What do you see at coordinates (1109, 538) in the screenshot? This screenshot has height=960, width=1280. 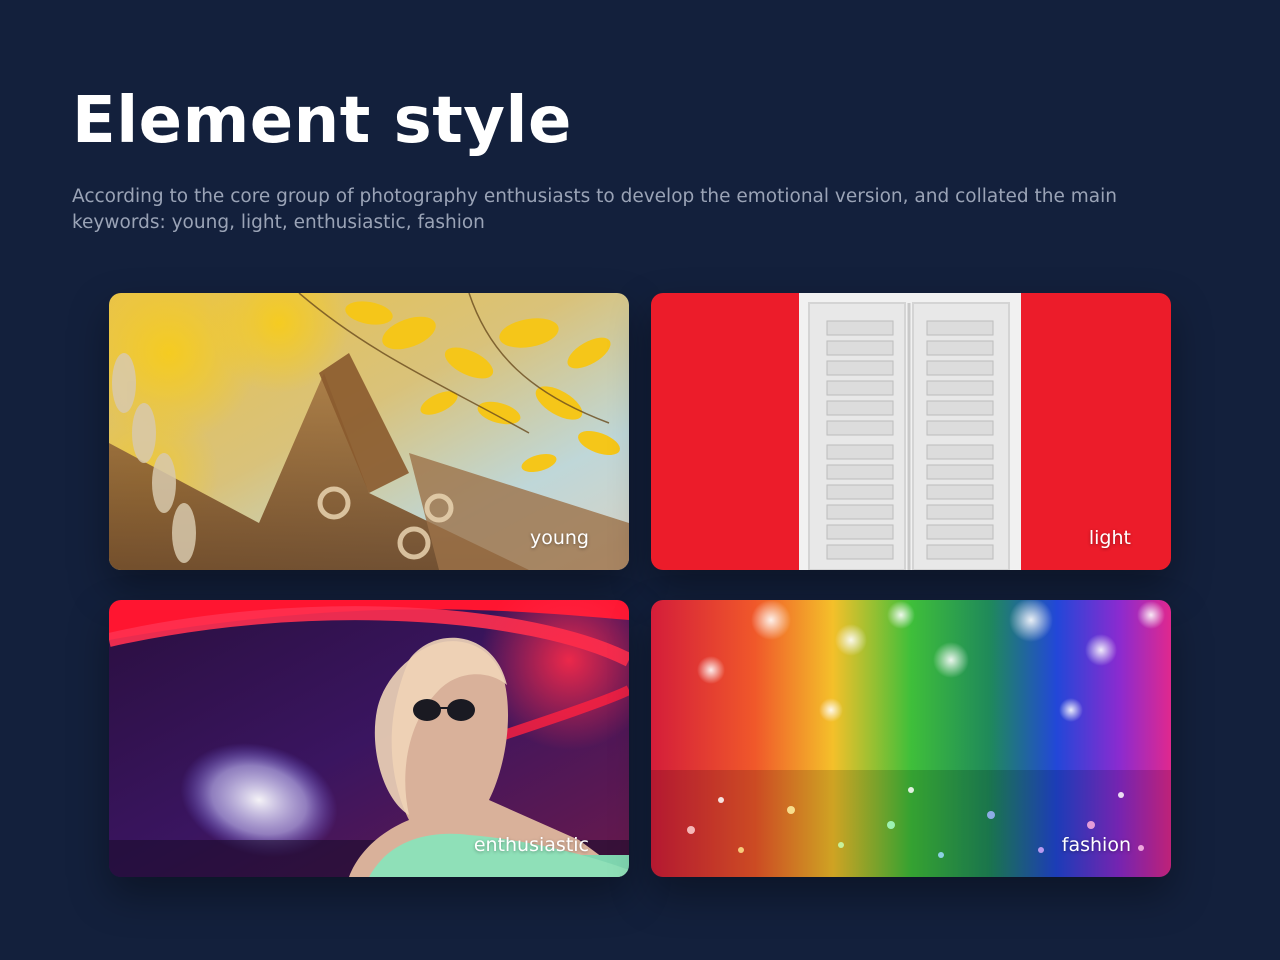 I see `card-label-light: light` at bounding box center [1109, 538].